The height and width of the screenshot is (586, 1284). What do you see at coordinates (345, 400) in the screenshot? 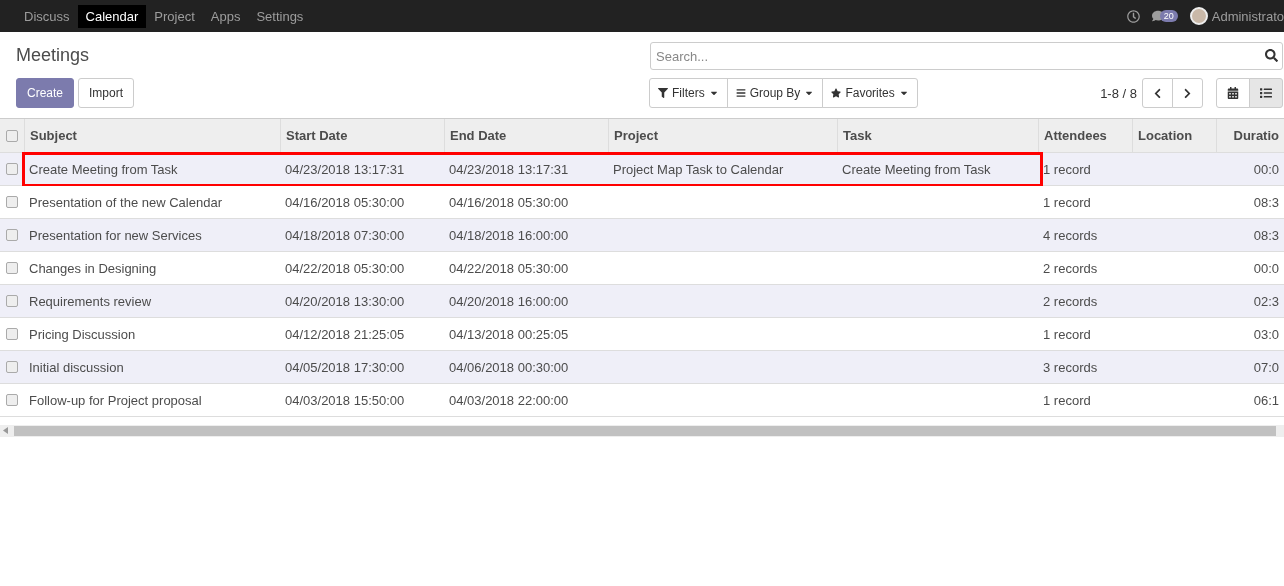
I see `table-cell-text: 04/03/2018 15:50:00` at bounding box center [345, 400].